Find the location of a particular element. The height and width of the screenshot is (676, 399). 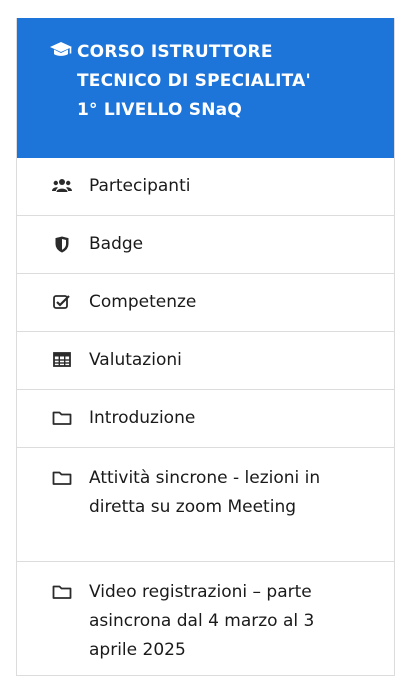

nav-item-label: Competenze is located at coordinates (143, 302).